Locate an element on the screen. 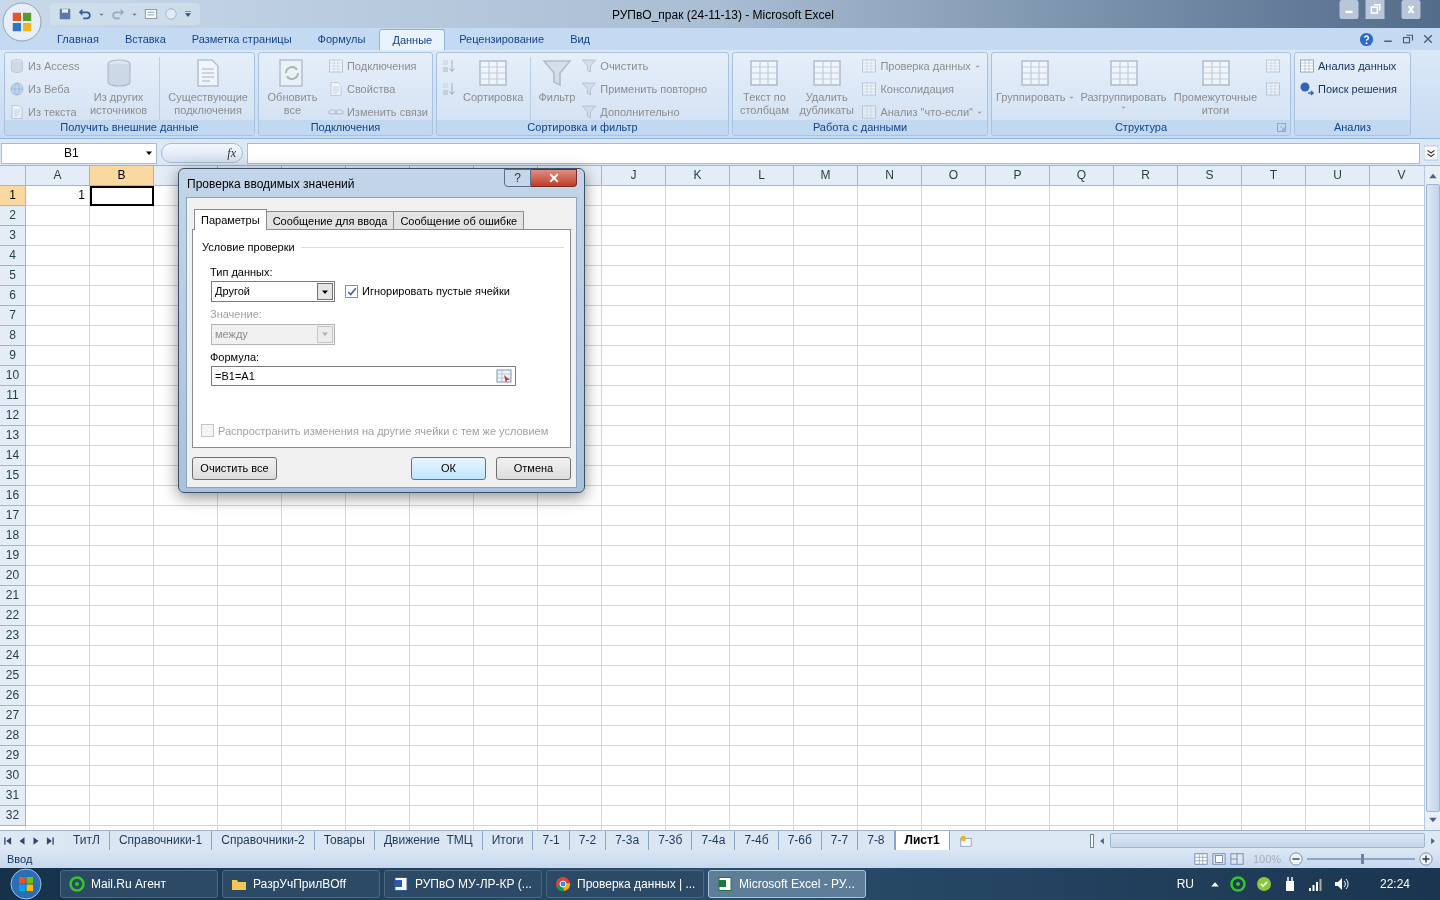 Image resolution: width=1440 pixels, height=900 pixels. checkbox-label: Распространить изменения на другие ячейки с тем же условием is located at coordinates (383, 431).